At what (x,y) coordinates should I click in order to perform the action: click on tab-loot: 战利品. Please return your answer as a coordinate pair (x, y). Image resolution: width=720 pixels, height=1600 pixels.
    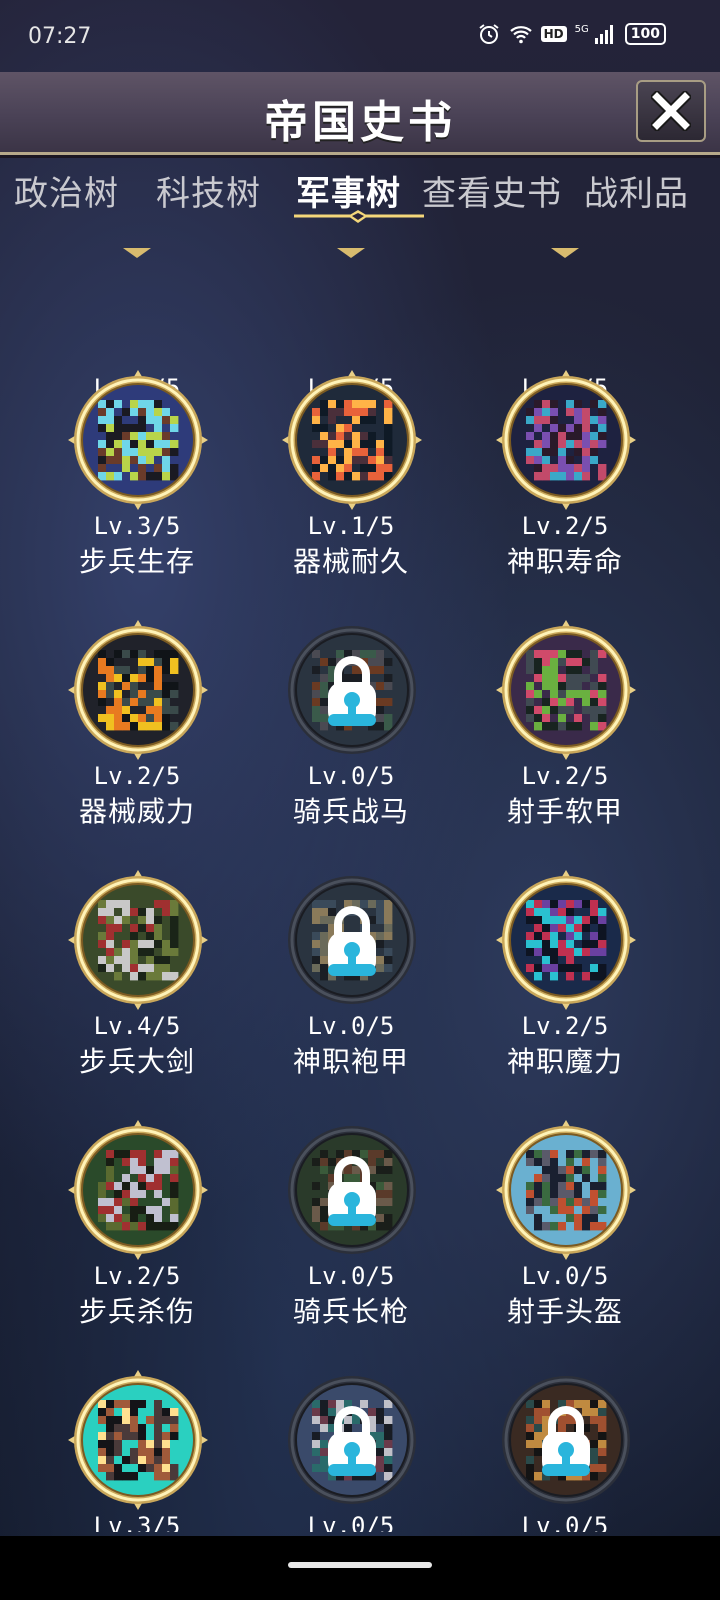
    Looking at the image, I should click on (636, 190).